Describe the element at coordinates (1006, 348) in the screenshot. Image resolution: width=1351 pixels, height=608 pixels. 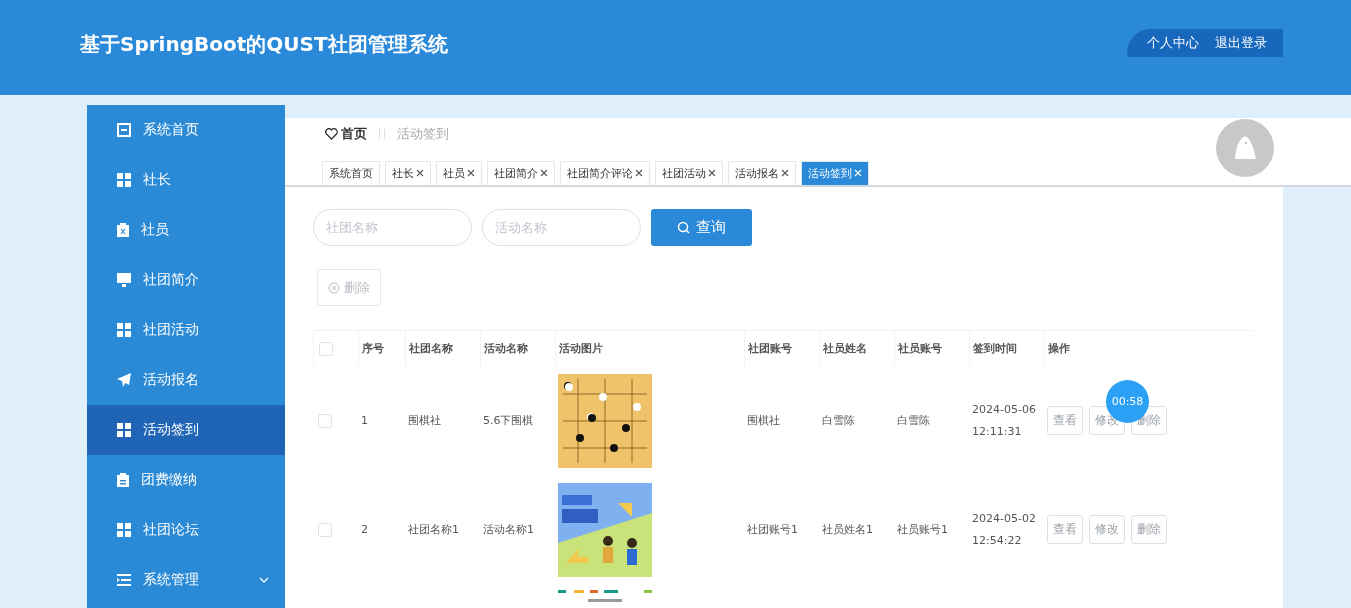
I see `column-header: 签到时间` at that location.